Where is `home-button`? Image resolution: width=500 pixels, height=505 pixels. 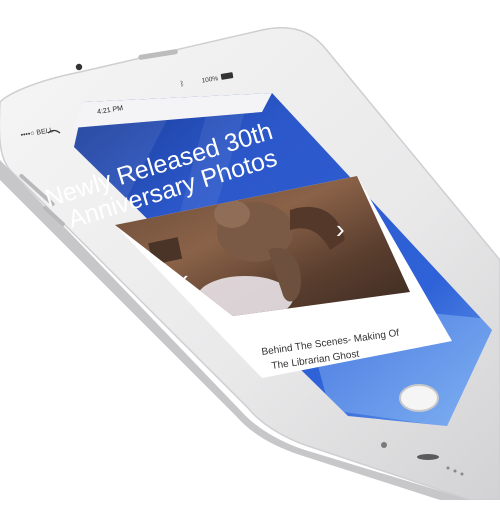
home-button is located at coordinates (419, 398).